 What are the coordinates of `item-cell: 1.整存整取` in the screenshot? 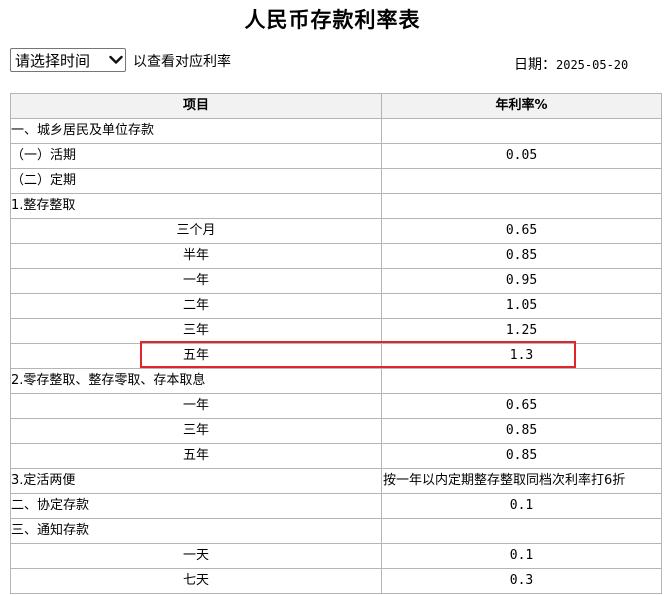 It's located at (196, 206).